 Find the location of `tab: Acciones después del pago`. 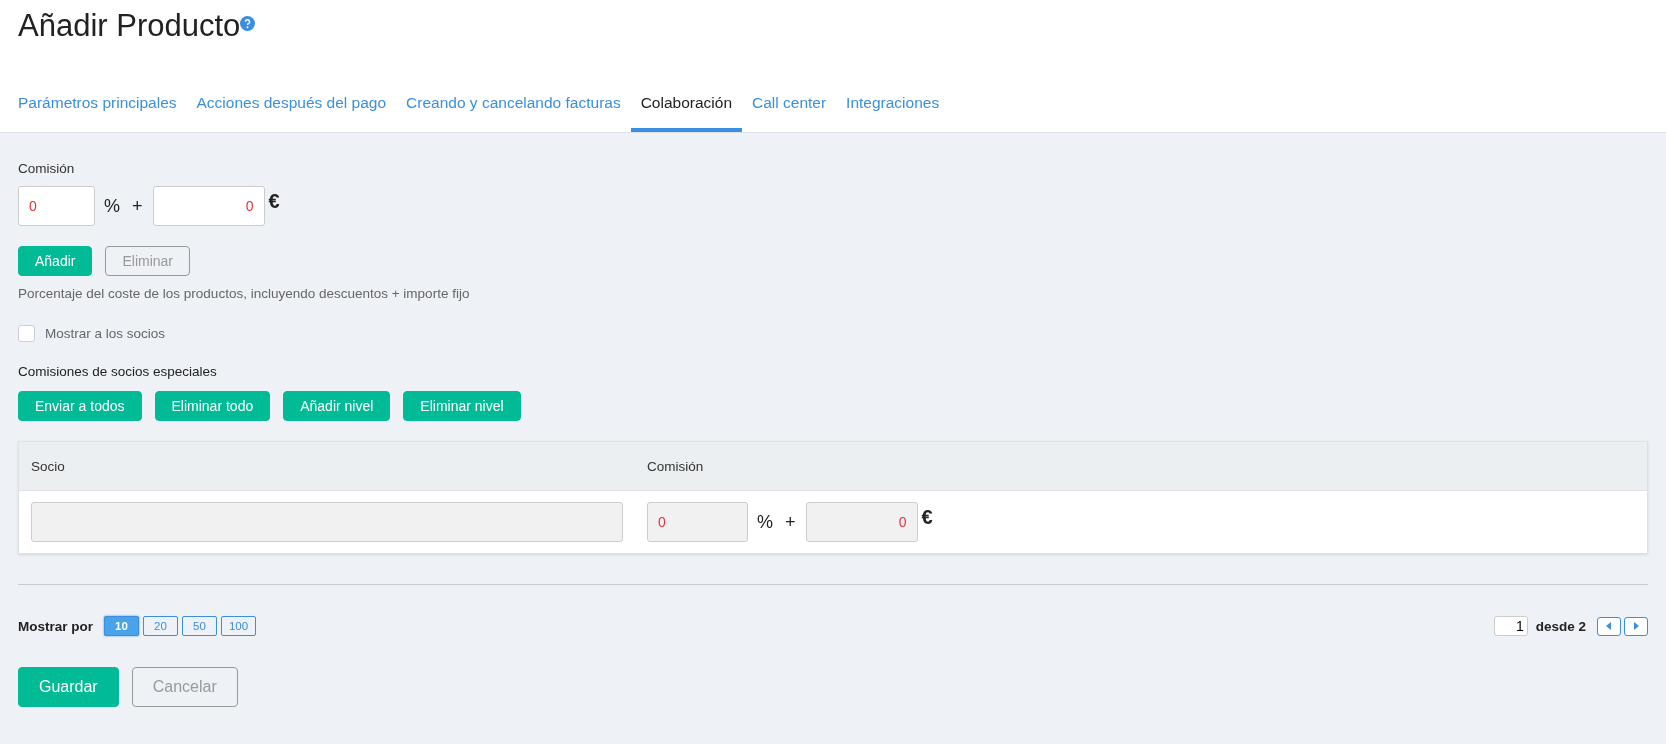

tab: Acciones después del pago is located at coordinates (291, 101).